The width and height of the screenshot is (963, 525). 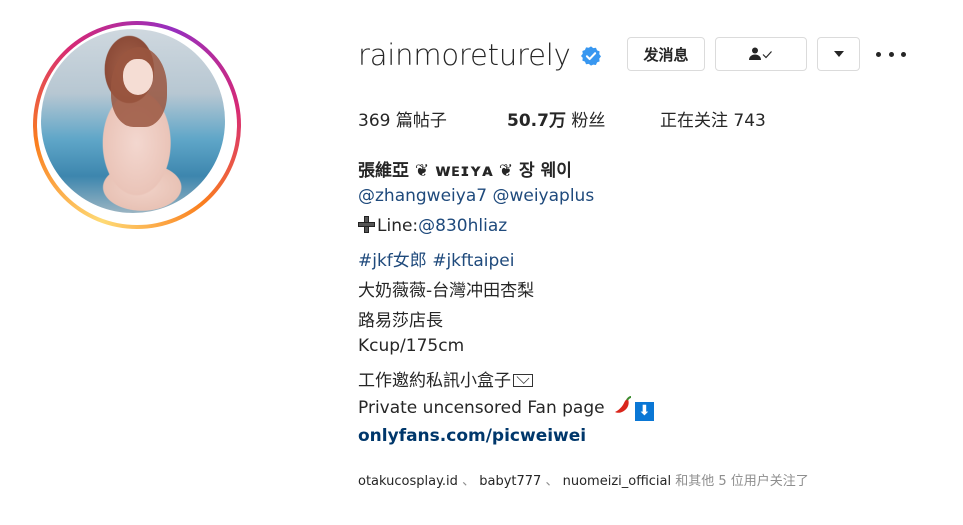 What do you see at coordinates (623, 404) in the screenshot?
I see `chili-pepper-icon` at bounding box center [623, 404].